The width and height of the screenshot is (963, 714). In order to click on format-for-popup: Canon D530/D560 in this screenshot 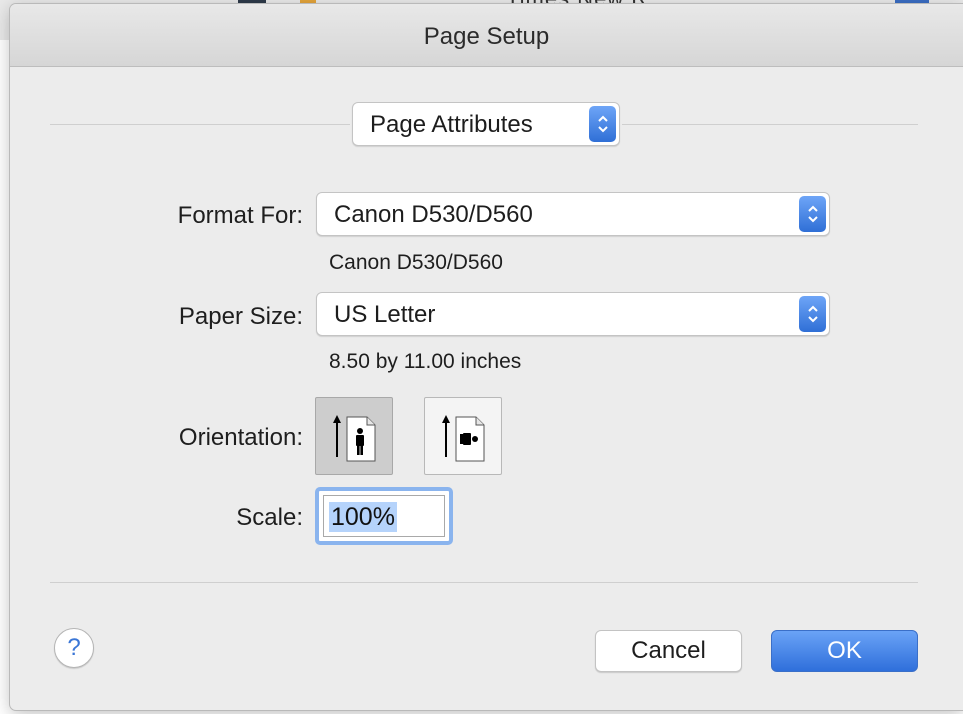, I will do `click(573, 214)`.